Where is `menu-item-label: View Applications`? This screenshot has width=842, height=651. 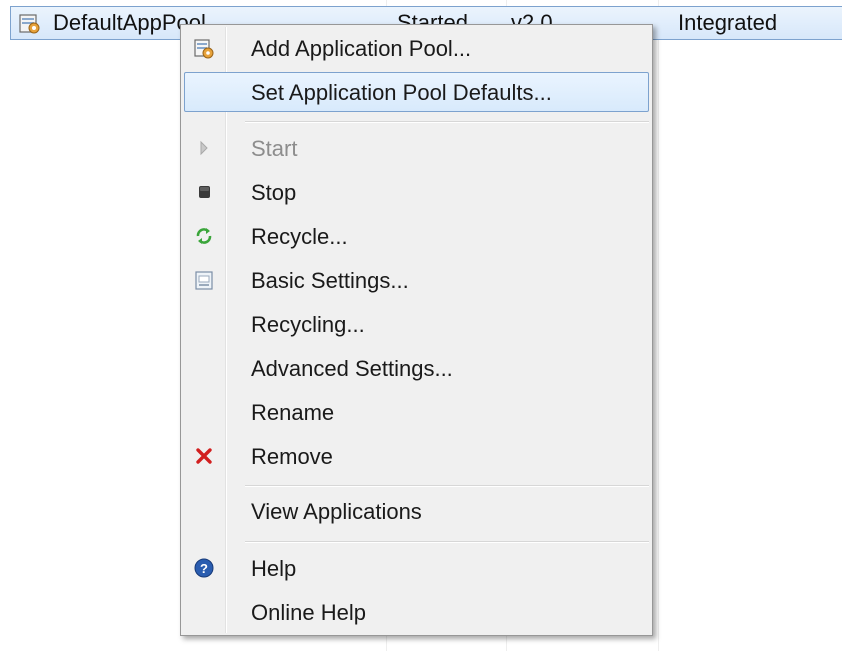 menu-item-label: View Applications is located at coordinates (336, 511).